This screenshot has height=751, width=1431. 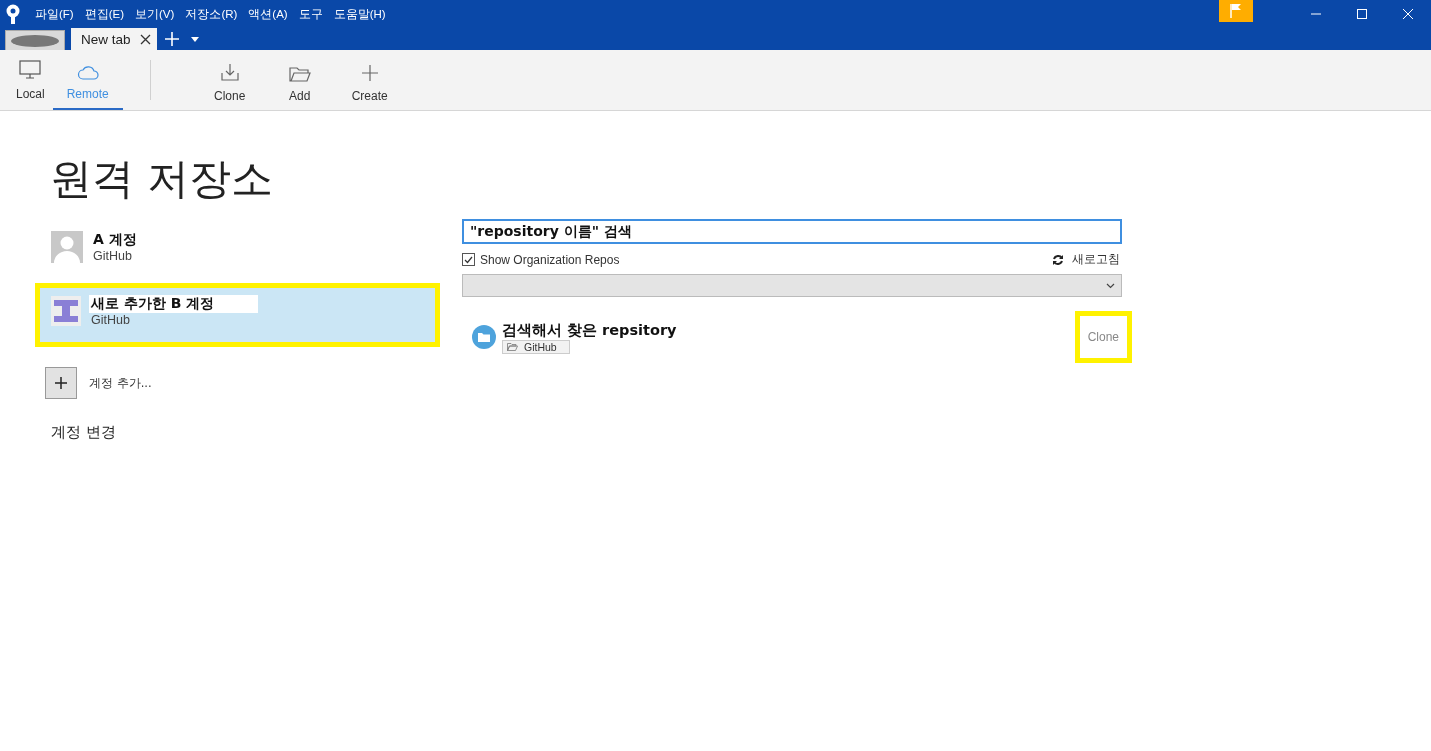 What do you see at coordinates (87, 72) in the screenshot?
I see `cloud-icon` at bounding box center [87, 72].